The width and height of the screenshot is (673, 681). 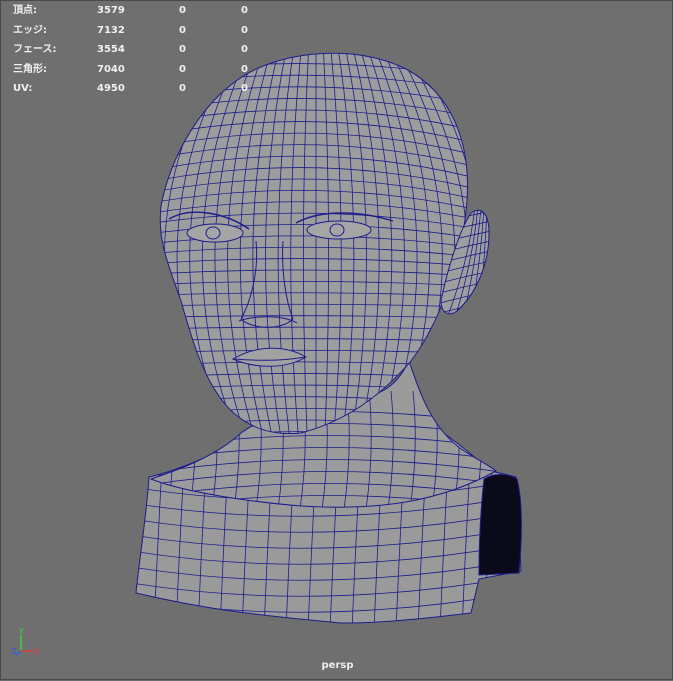 What do you see at coordinates (30, 69) in the screenshot?
I see `hud-label: 三角形:` at bounding box center [30, 69].